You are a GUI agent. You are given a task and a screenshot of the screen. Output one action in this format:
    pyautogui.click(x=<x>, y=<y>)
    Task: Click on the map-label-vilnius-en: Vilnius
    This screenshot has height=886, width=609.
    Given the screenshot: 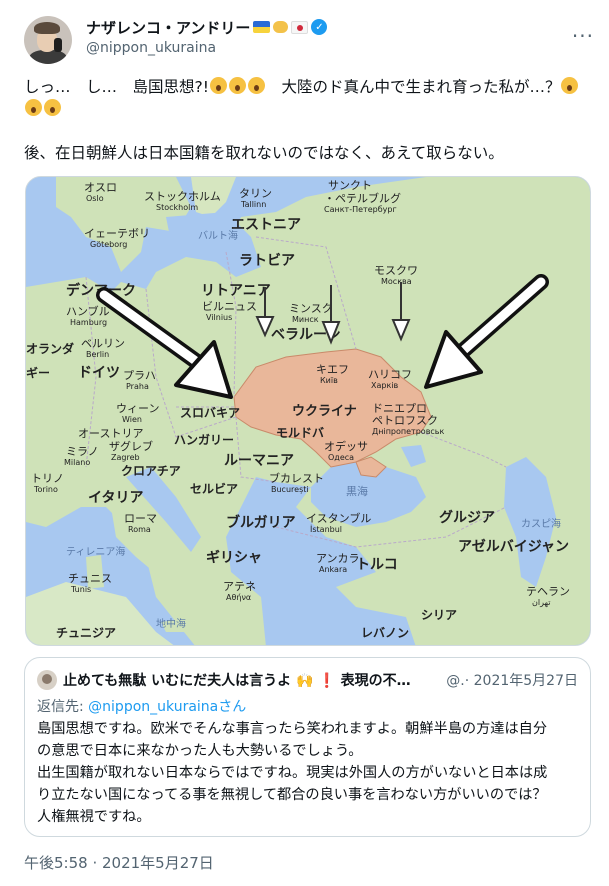 What is the action you would take?
    pyautogui.click(x=219, y=317)
    